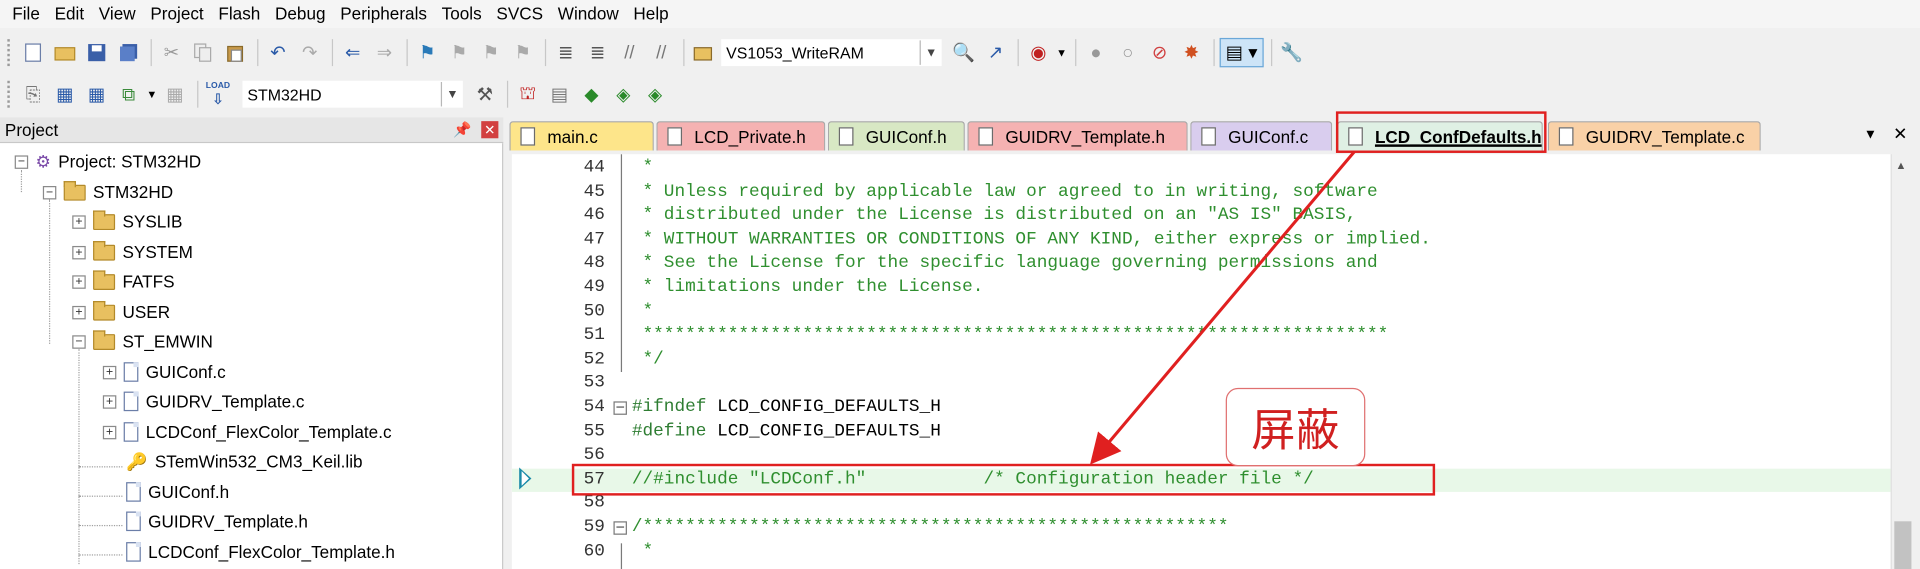 This screenshot has width=1920, height=569. What do you see at coordinates (127, 221) in the screenshot?
I see `tree-item-syslib: + SYSLIB` at bounding box center [127, 221].